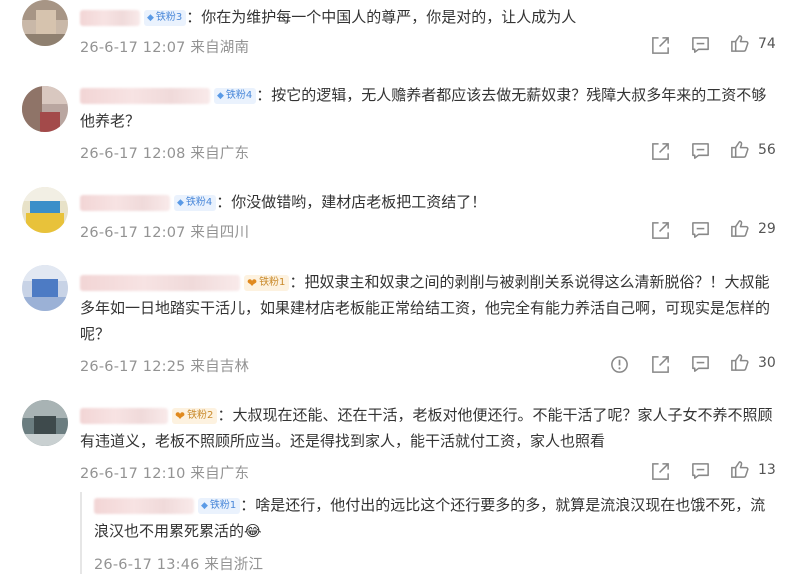  What do you see at coordinates (253, 531) in the screenshot?
I see `laughing-emoji-icon: 😂` at bounding box center [253, 531].